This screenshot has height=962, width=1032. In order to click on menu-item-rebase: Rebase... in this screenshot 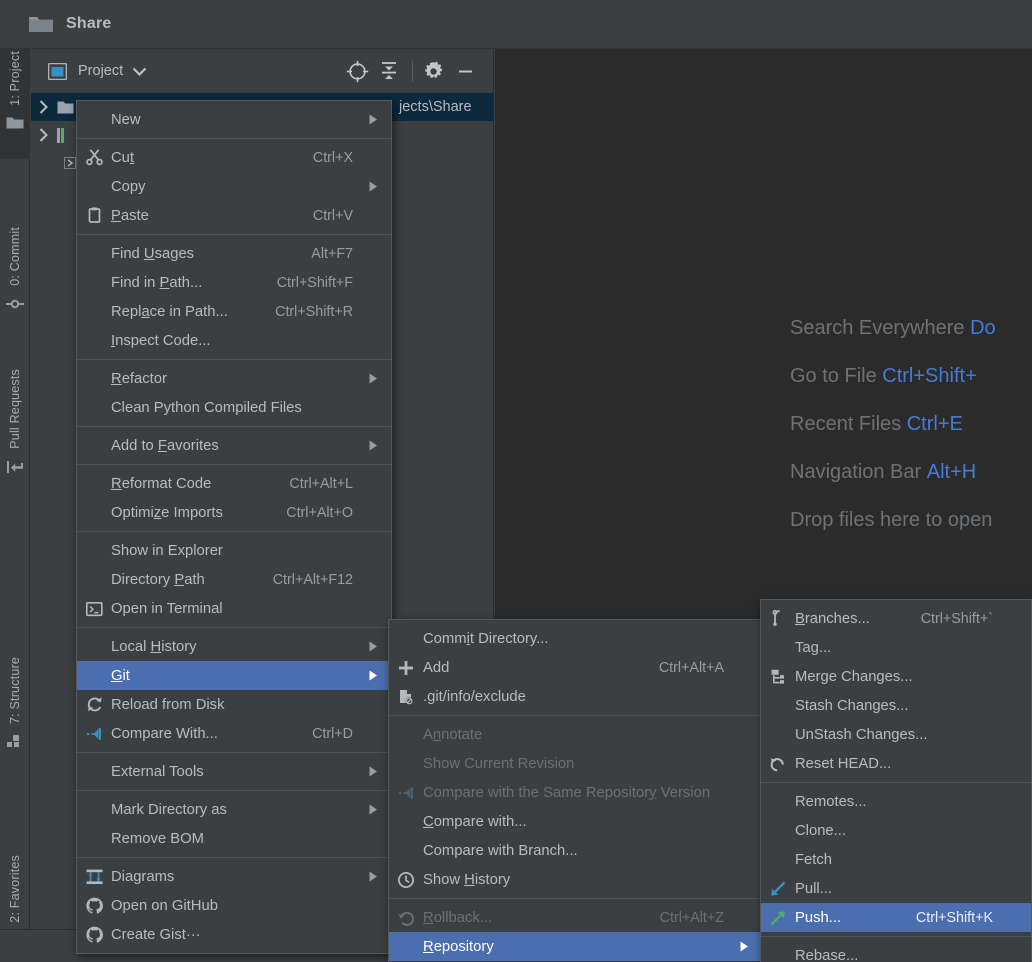, I will do `click(896, 951)`.